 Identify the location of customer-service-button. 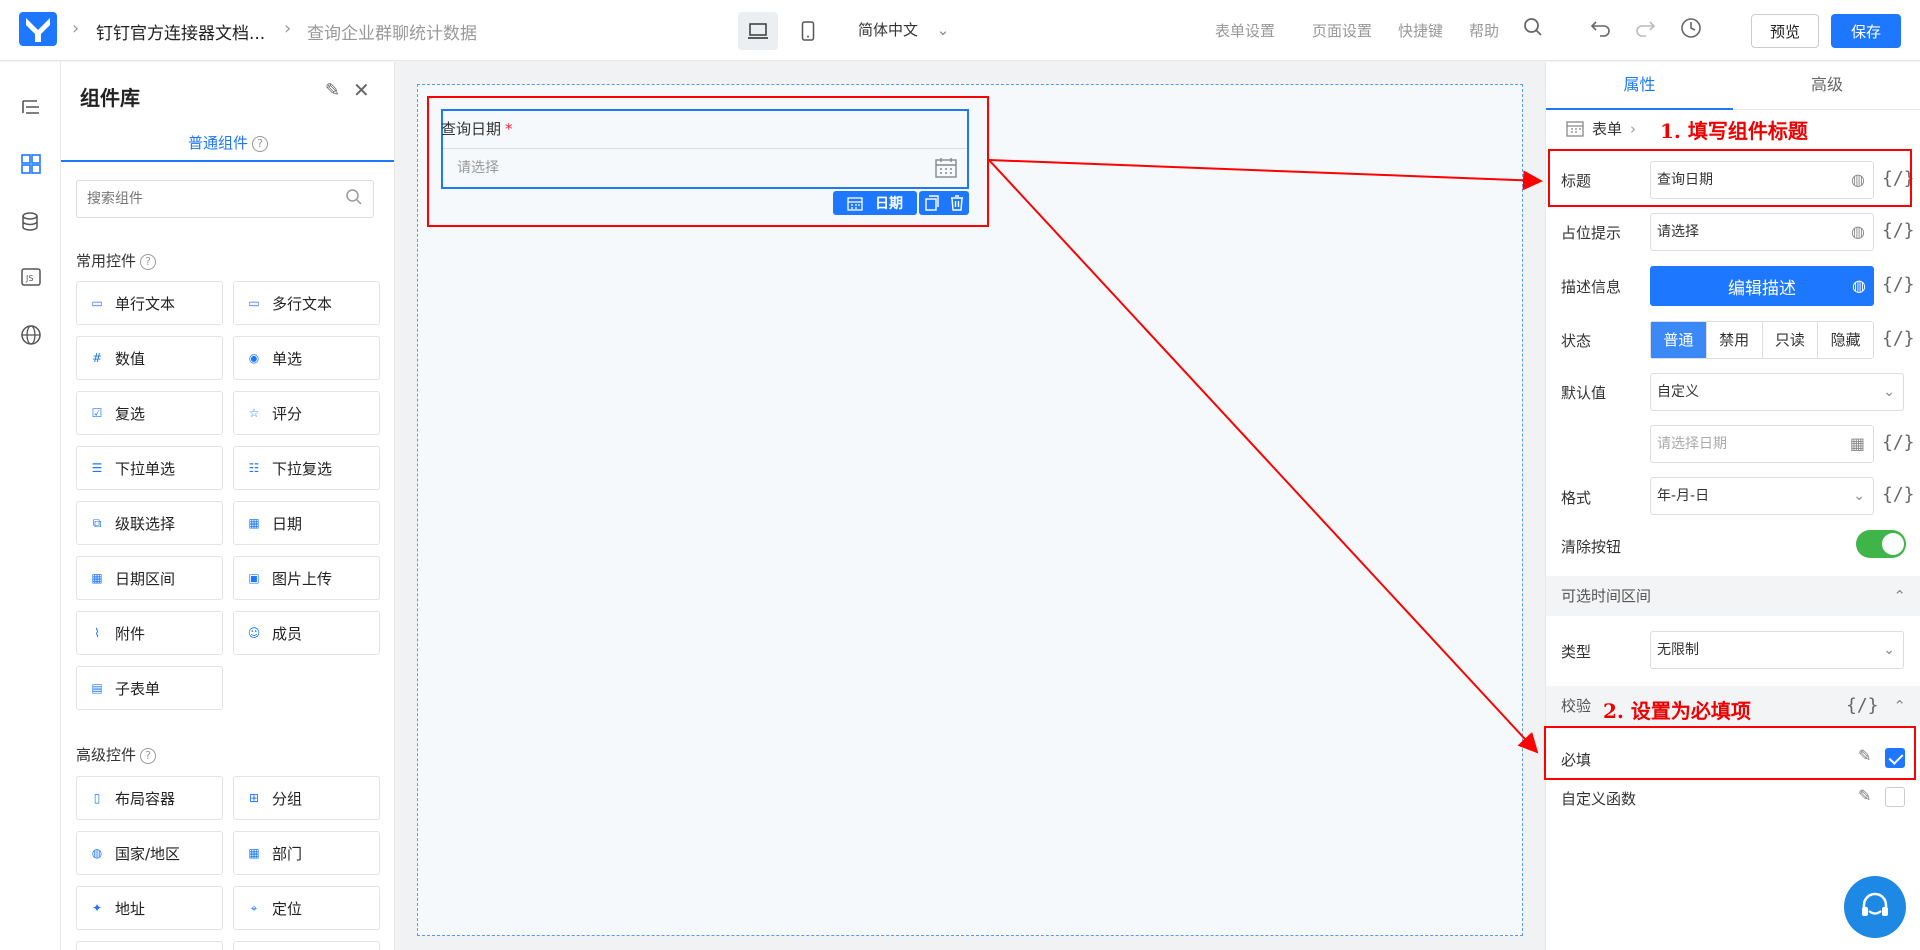
(1875, 907).